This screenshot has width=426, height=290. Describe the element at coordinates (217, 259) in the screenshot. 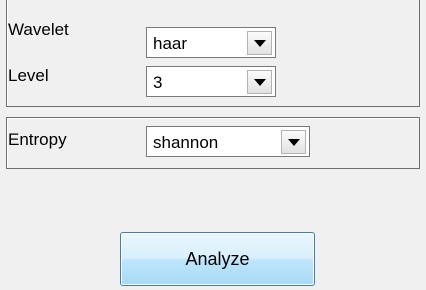

I see `analyze-button: Analyze` at that location.